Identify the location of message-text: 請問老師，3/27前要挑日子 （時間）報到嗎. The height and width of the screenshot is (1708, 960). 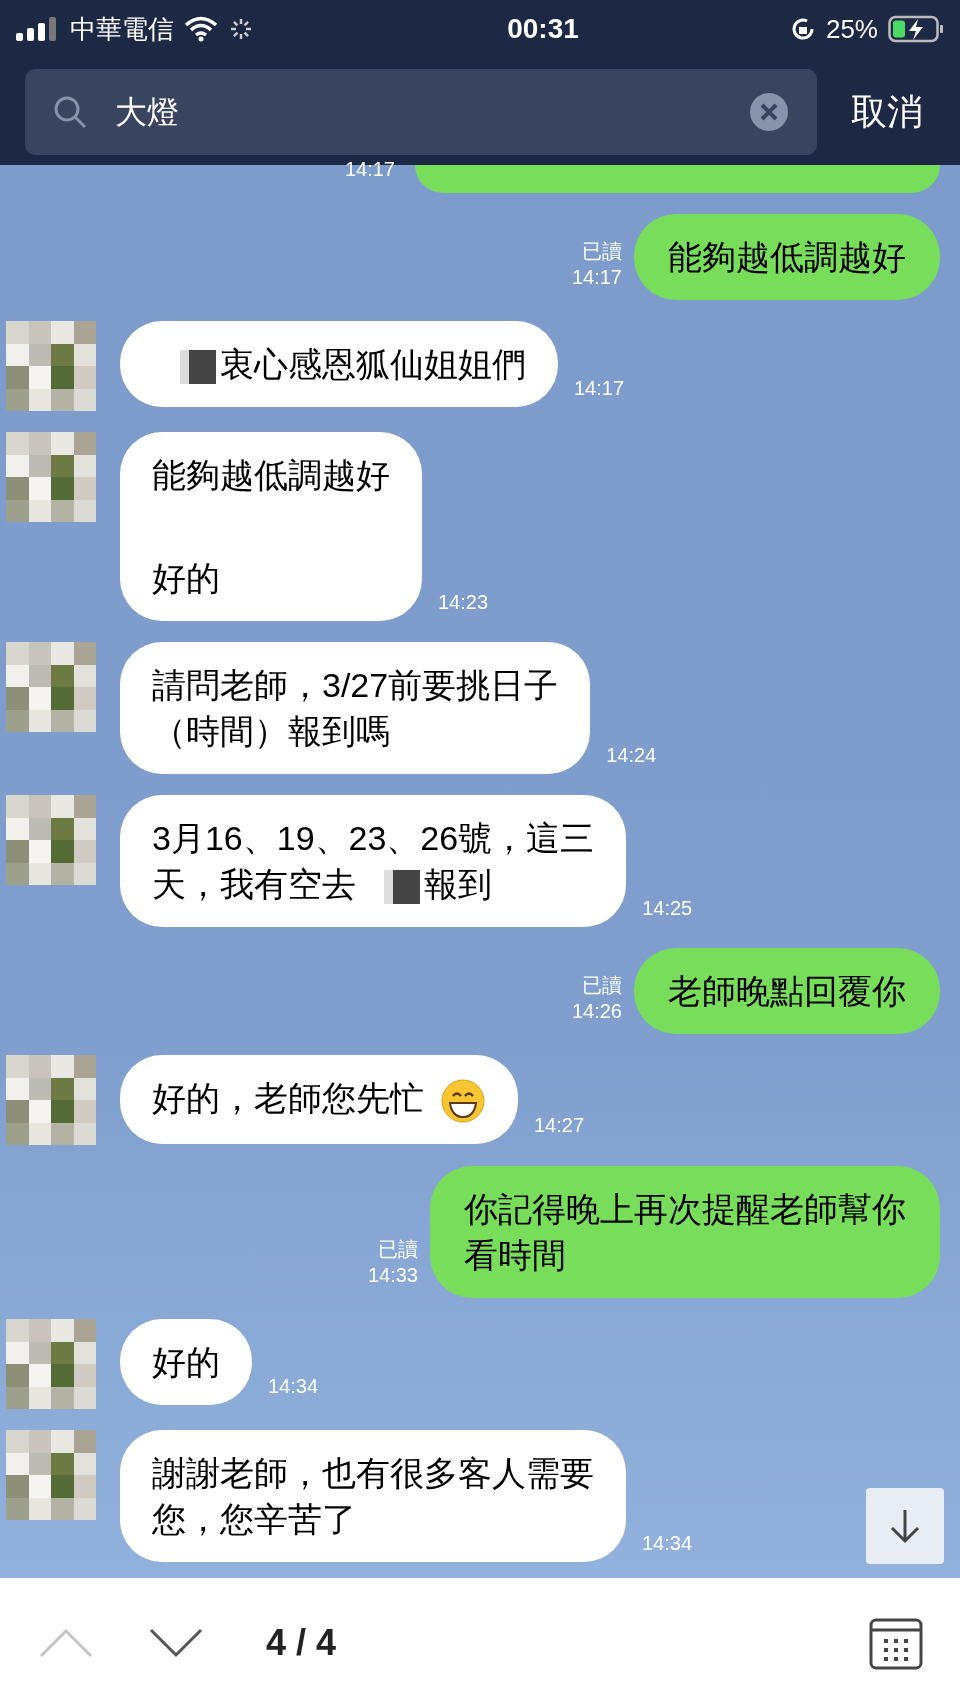
(355, 708).